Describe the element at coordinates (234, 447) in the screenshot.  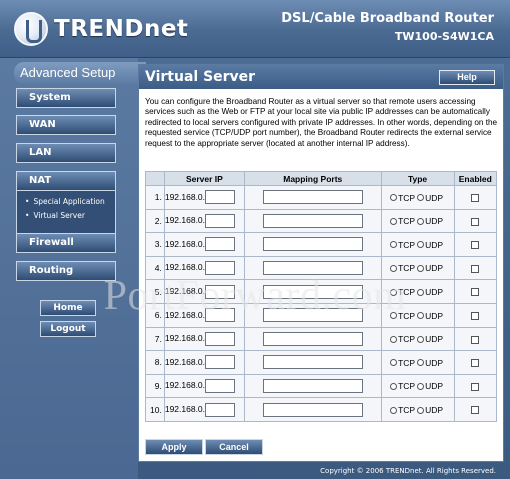
I see `cancel-button: Cancel` at that location.